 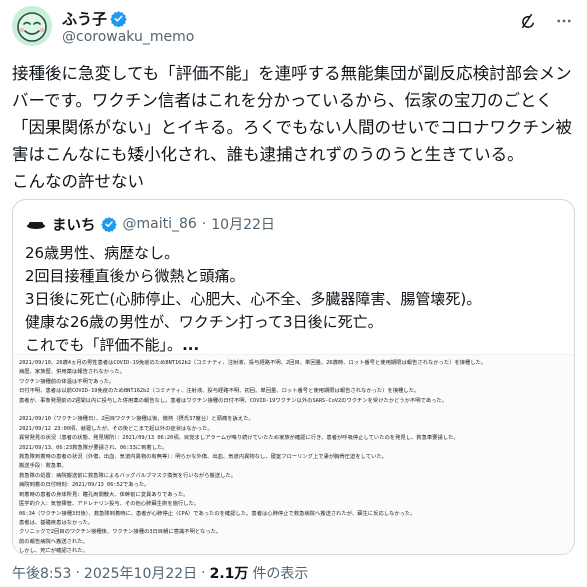 I want to click on views-label: 件の表示, so click(x=280, y=574).